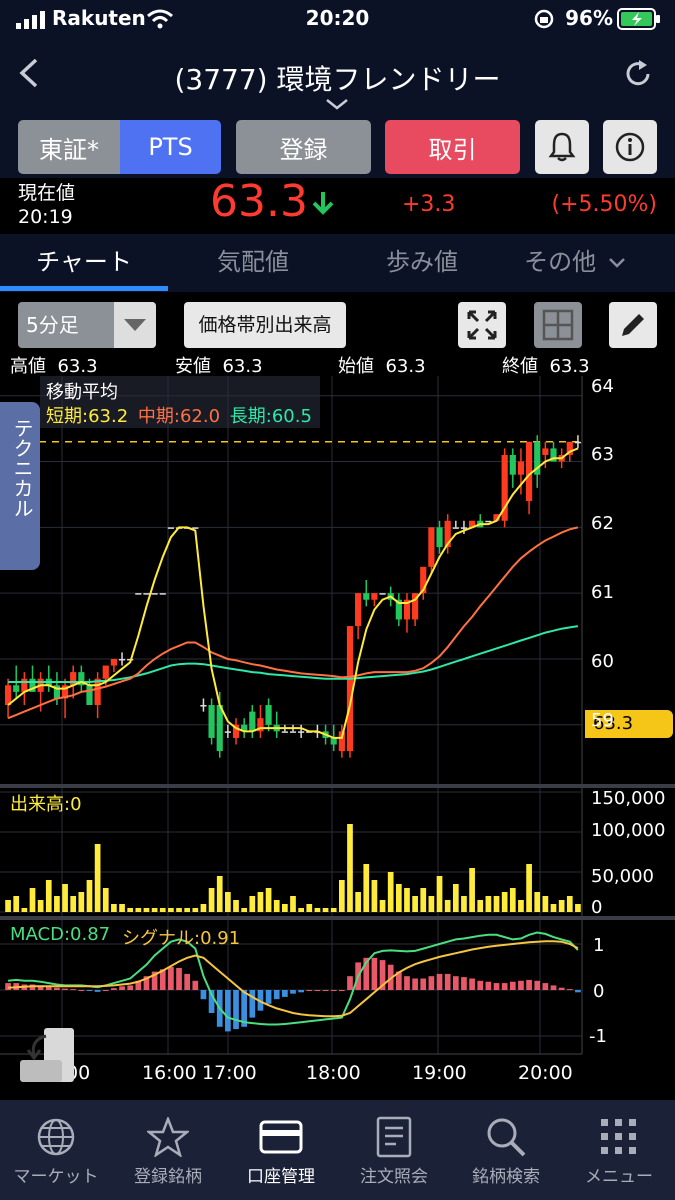  I want to click on nav-account: 口座管理, so click(281, 1149).